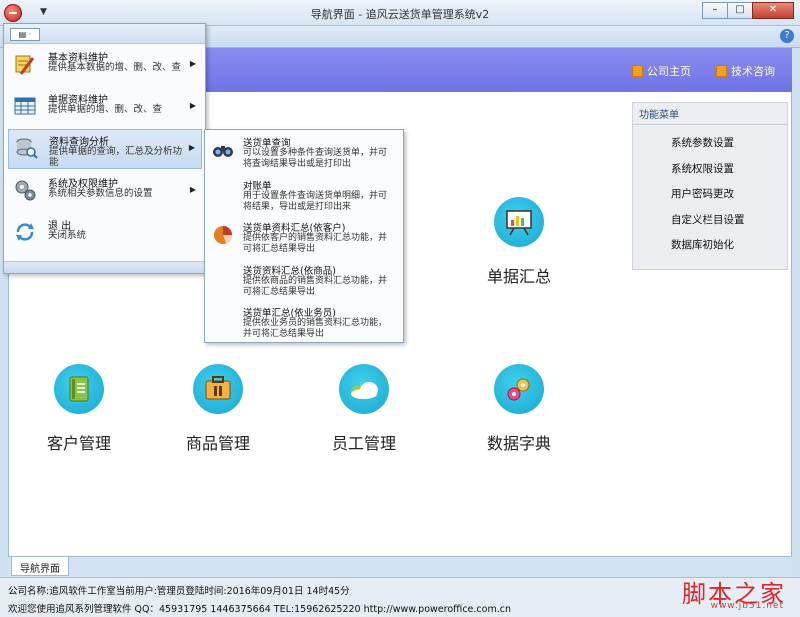  I want to click on menu-item-system-permissions: 系统及权限维护 系统相关参数信息的设置 ▶, so click(105, 192).